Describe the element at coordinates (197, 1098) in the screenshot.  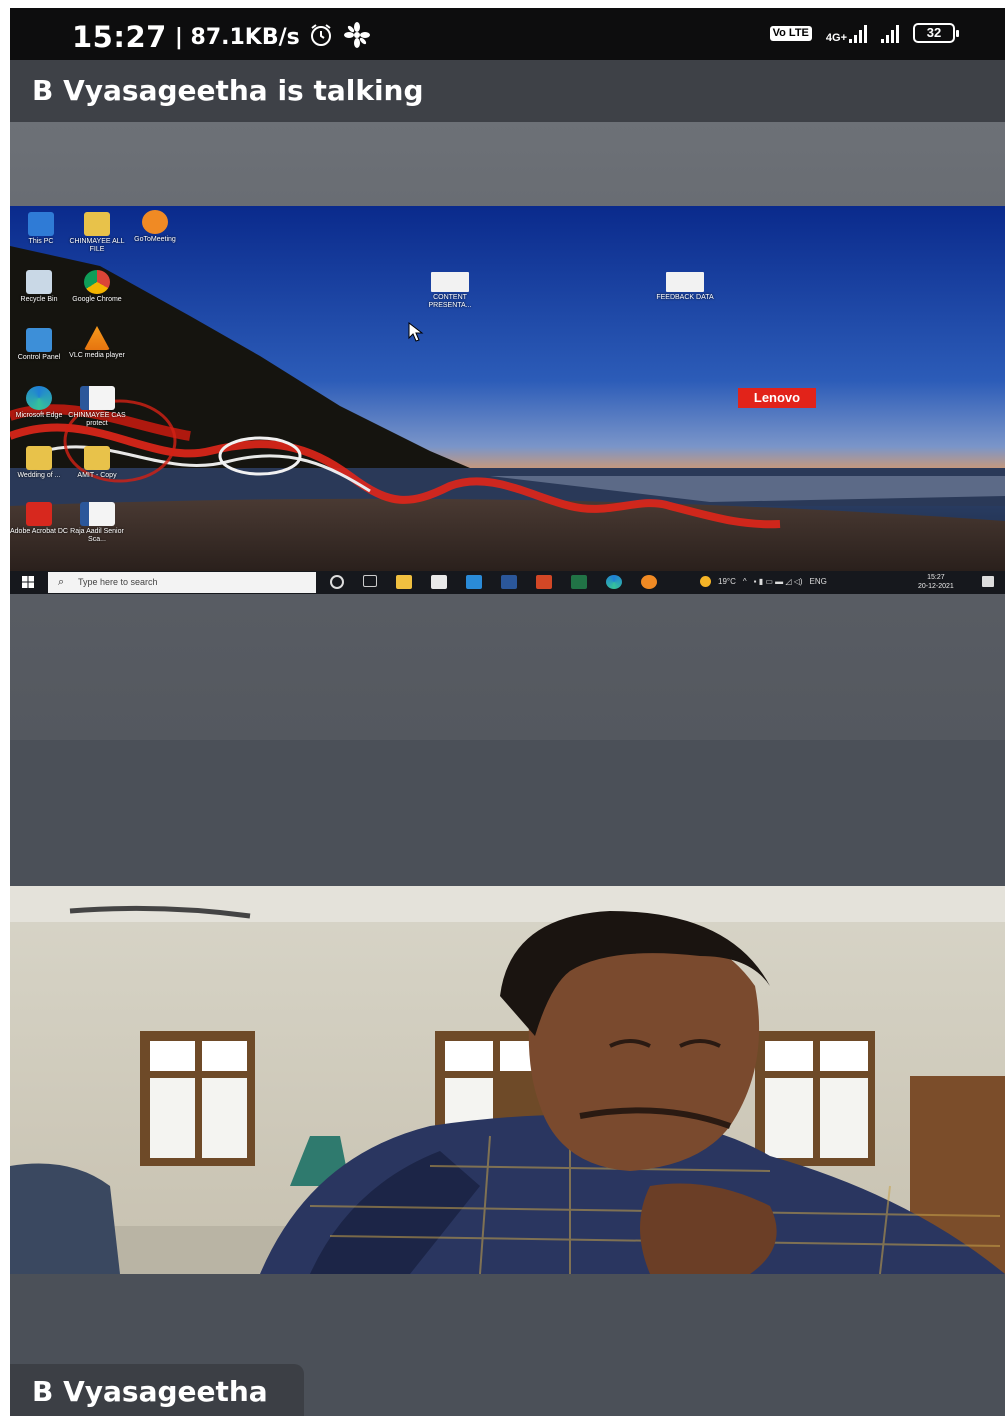
I see `window-left` at that location.